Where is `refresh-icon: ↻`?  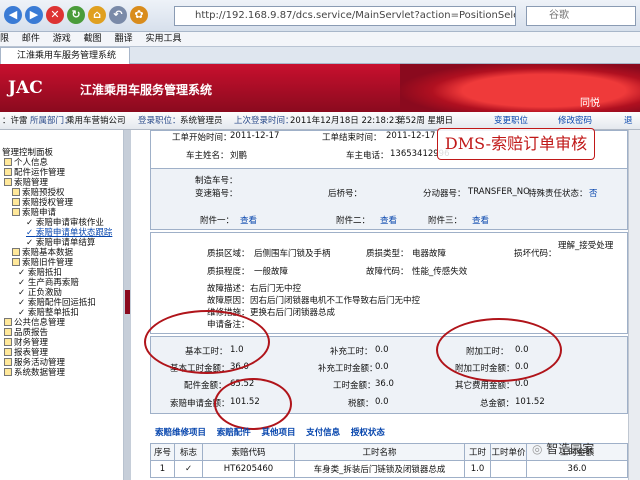
refresh-icon: ↻ is located at coordinates (76, 15).